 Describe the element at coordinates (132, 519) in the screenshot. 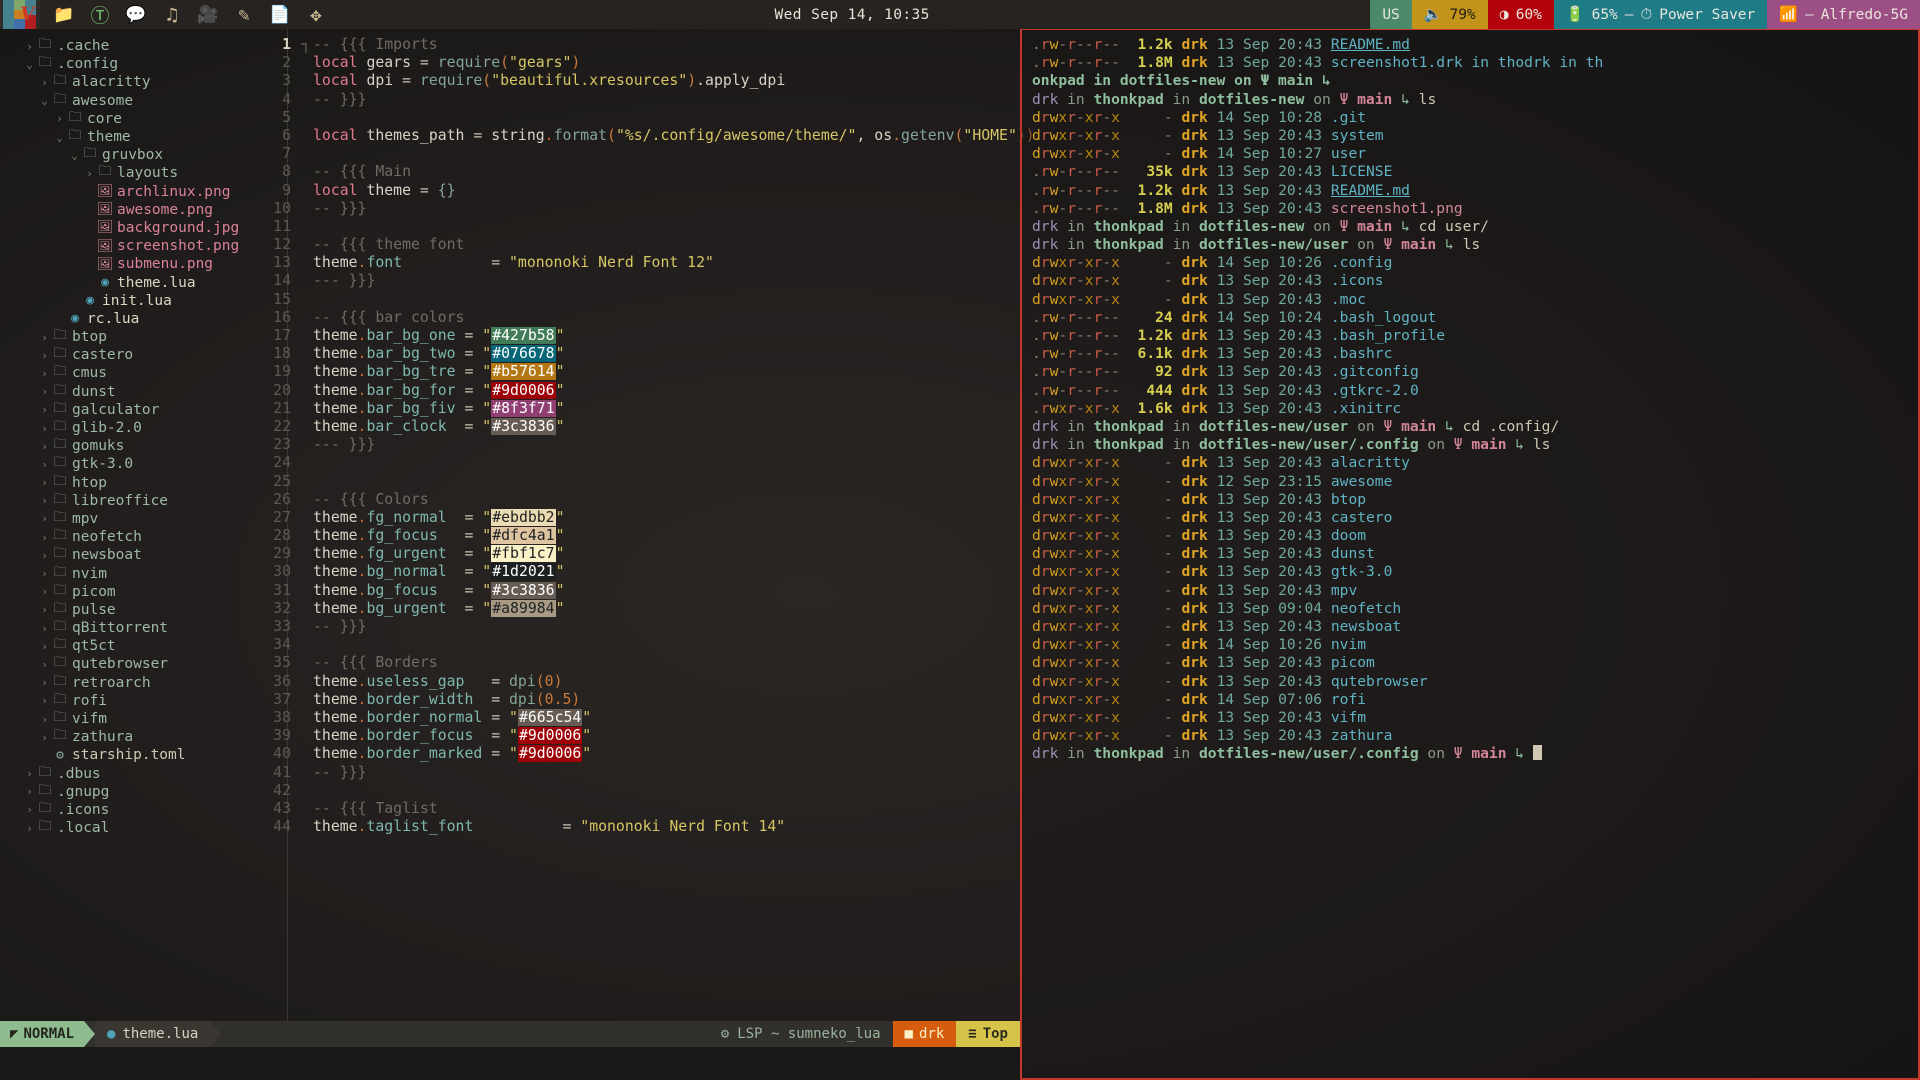

I see `tree-item-mpv: › 🗀 mpv` at that location.